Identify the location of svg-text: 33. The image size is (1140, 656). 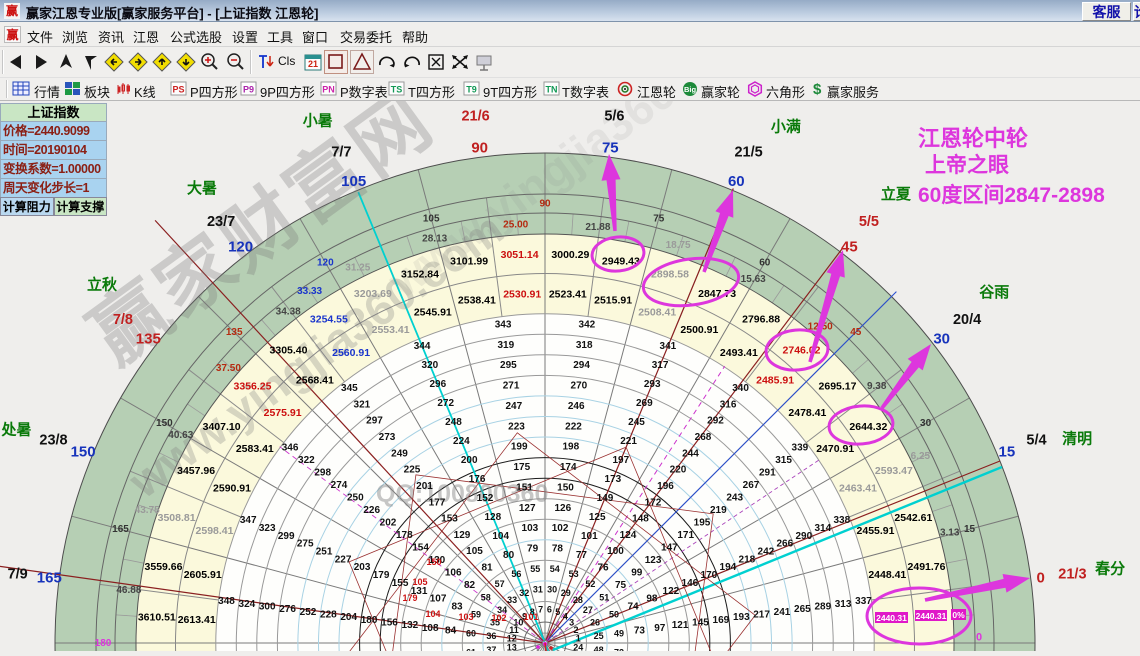
(512, 600).